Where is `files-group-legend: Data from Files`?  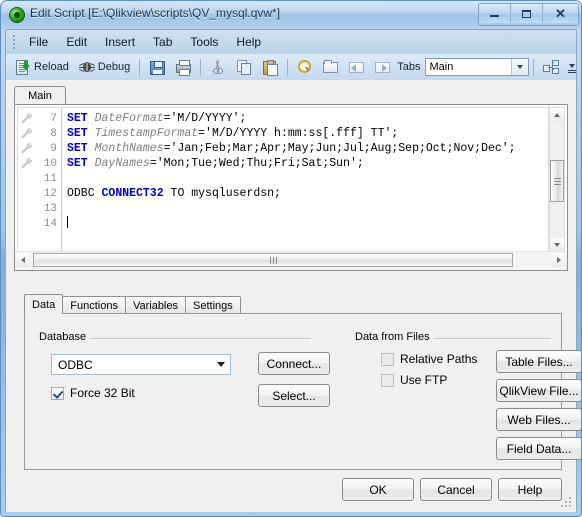
files-group-legend: Data from Files is located at coordinates (394, 337).